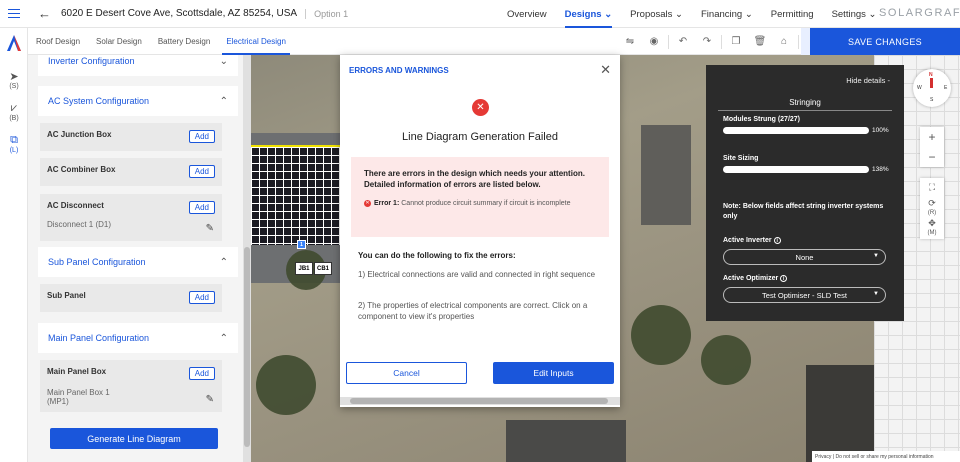 Image resolution: width=960 pixels, height=462 pixels. I want to click on add-ac-junction-button: Add, so click(201, 136).